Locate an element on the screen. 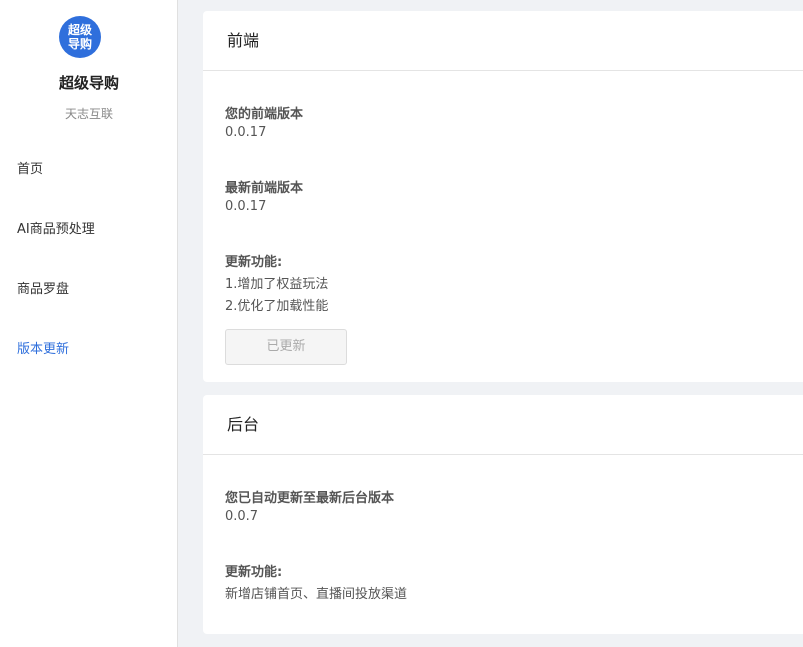  sidebar-item-ai-preprocess: AI商品预处理 is located at coordinates (56, 227).